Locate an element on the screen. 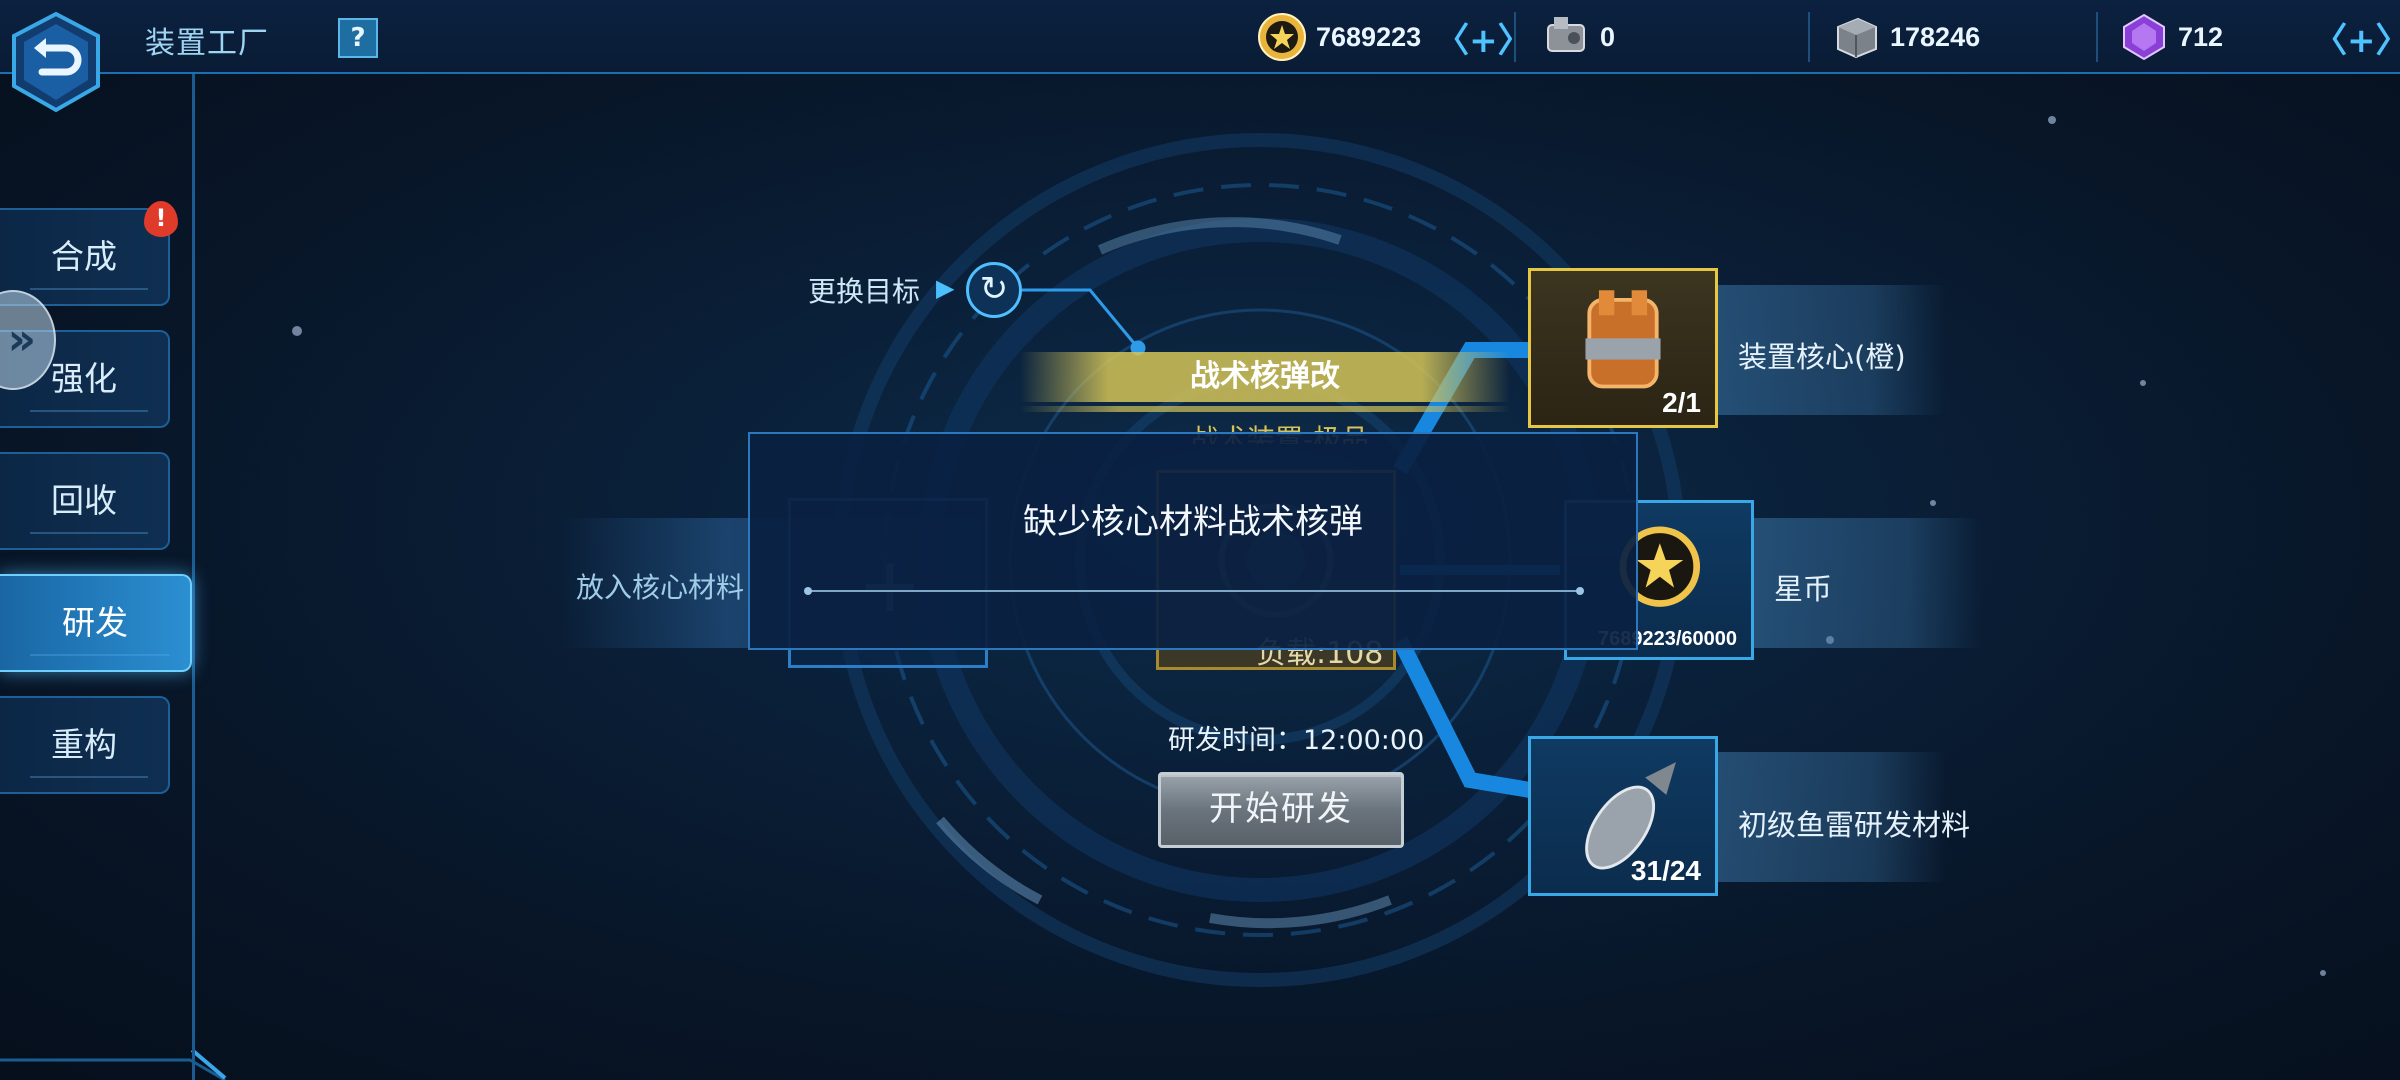 This screenshot has width=2400, height=1080. tab-label: 研发 is located at coordinates (95, 622).